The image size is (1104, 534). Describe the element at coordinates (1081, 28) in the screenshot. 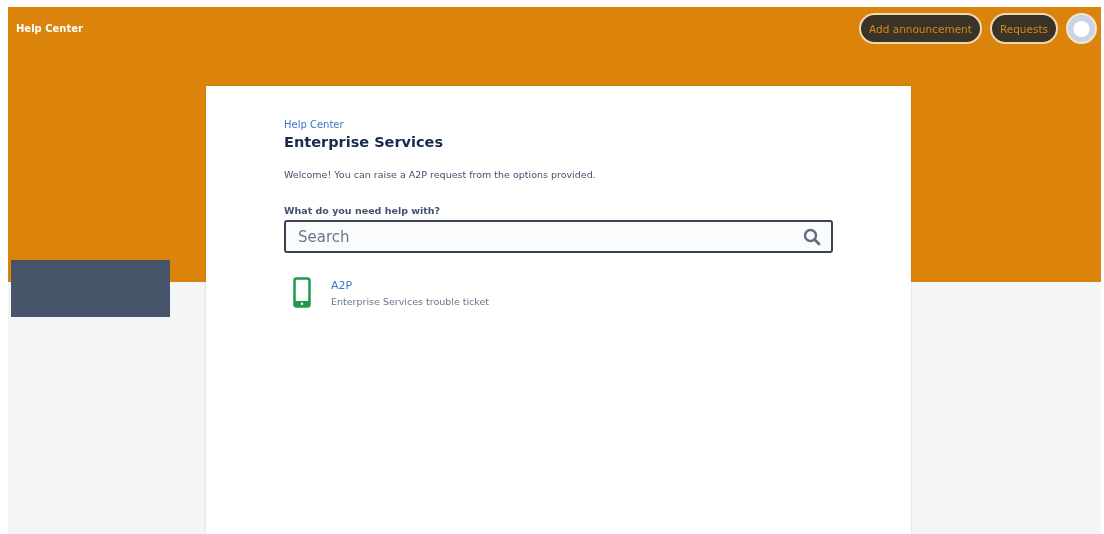

I see `avatar-icon` at that location.